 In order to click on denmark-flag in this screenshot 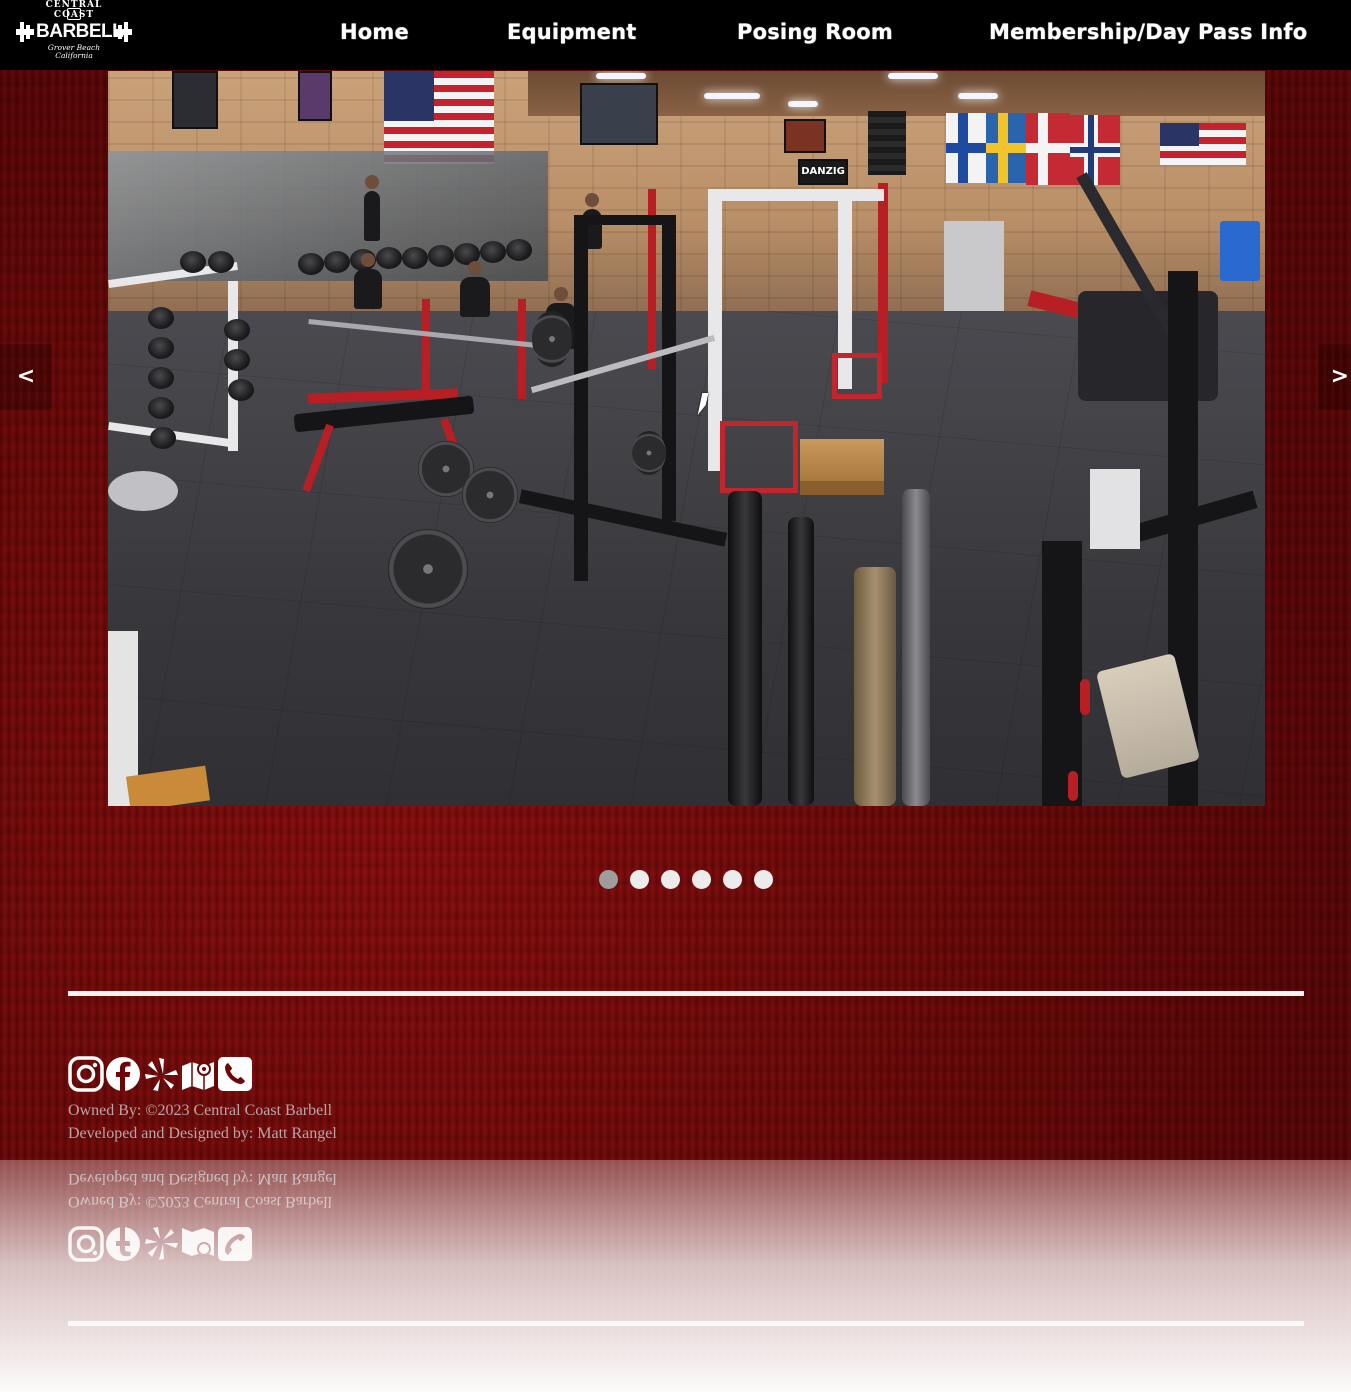, I will do `click(1048, 149)`.